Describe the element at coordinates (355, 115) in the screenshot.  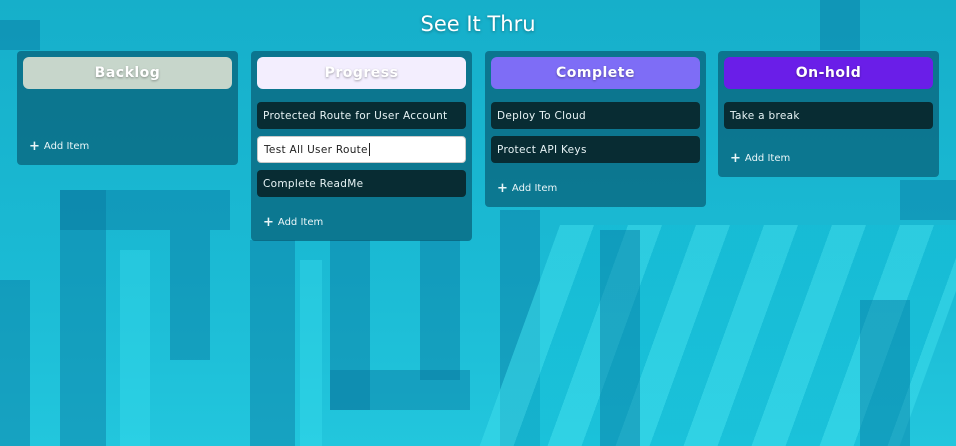
I see `task-card-text: Protected Route for User Account` at that location.